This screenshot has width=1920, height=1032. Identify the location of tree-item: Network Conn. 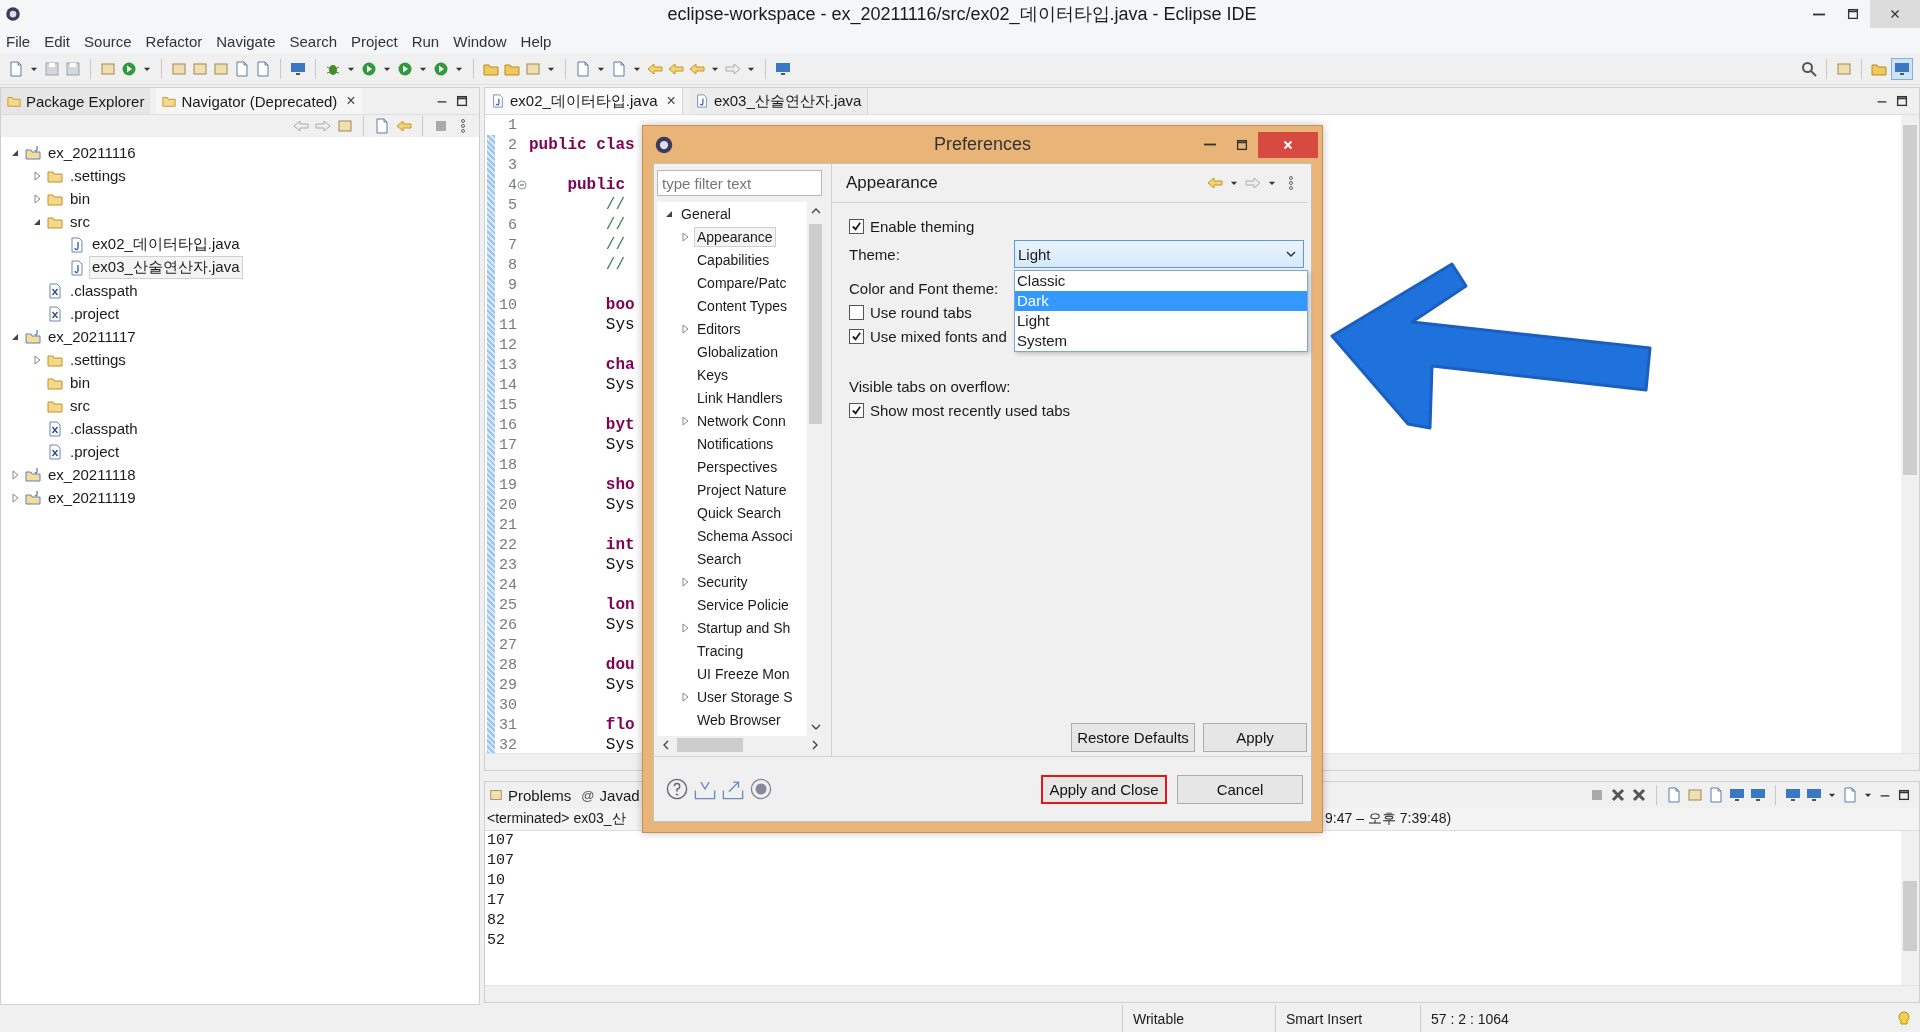
(741, 420).